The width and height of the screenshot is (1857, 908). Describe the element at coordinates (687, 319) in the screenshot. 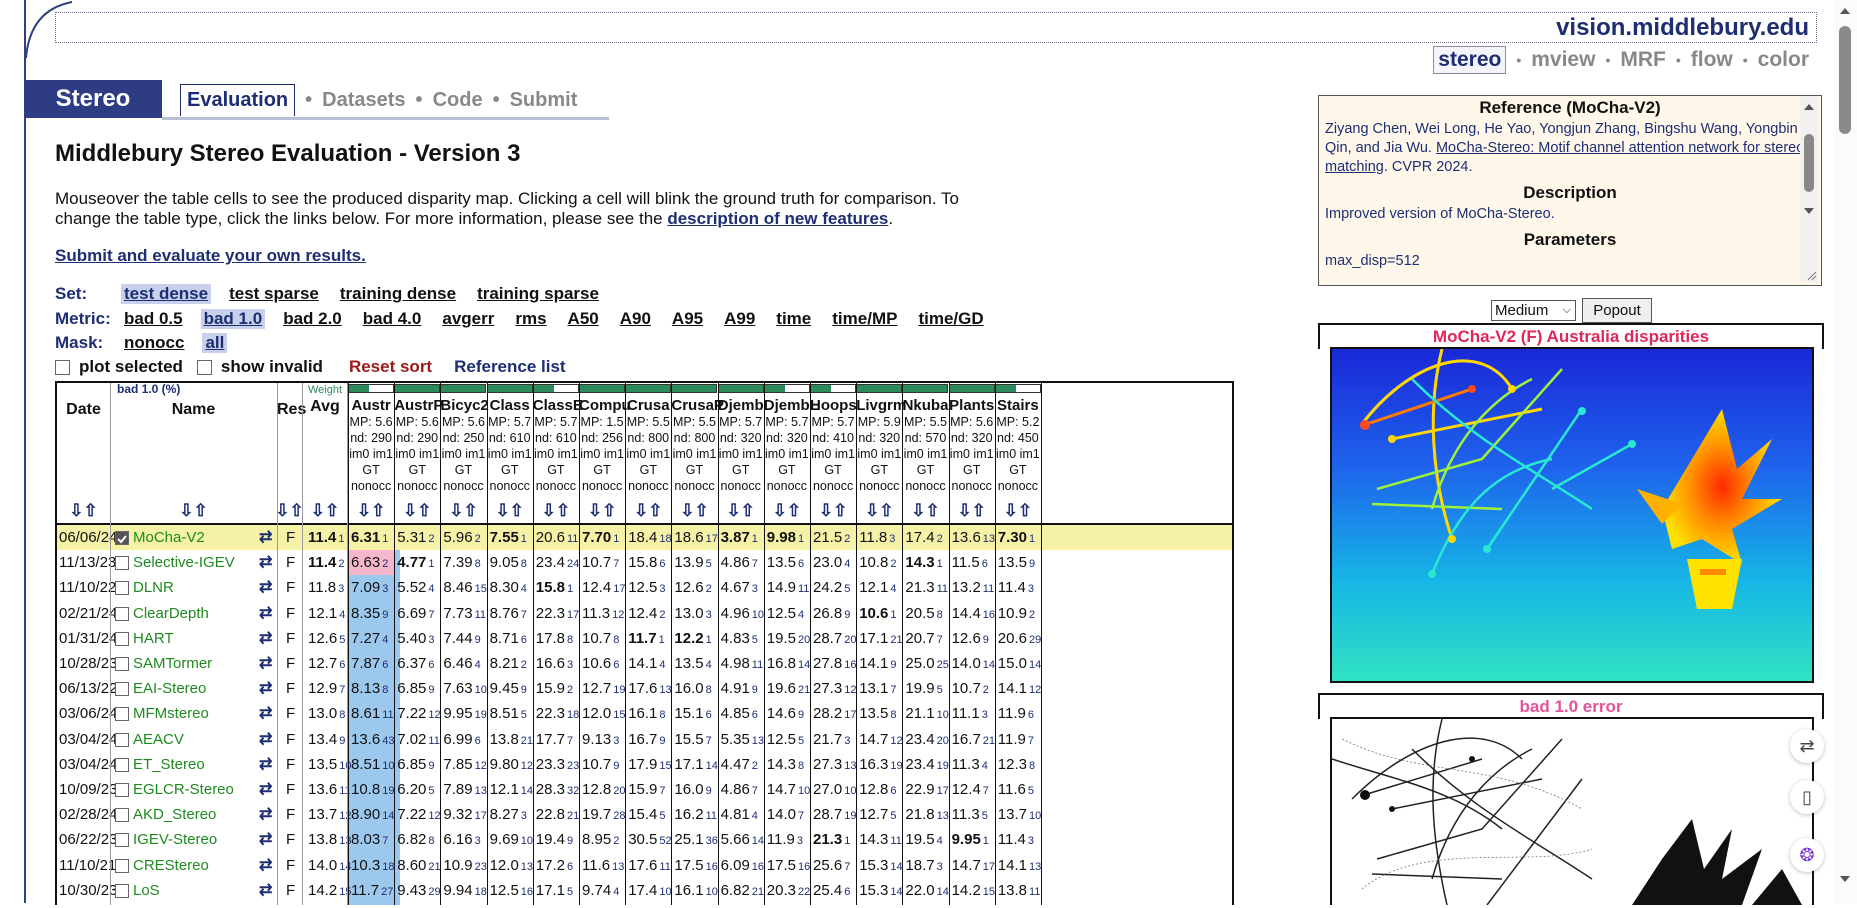

I see `metric-option: A95` at that location.